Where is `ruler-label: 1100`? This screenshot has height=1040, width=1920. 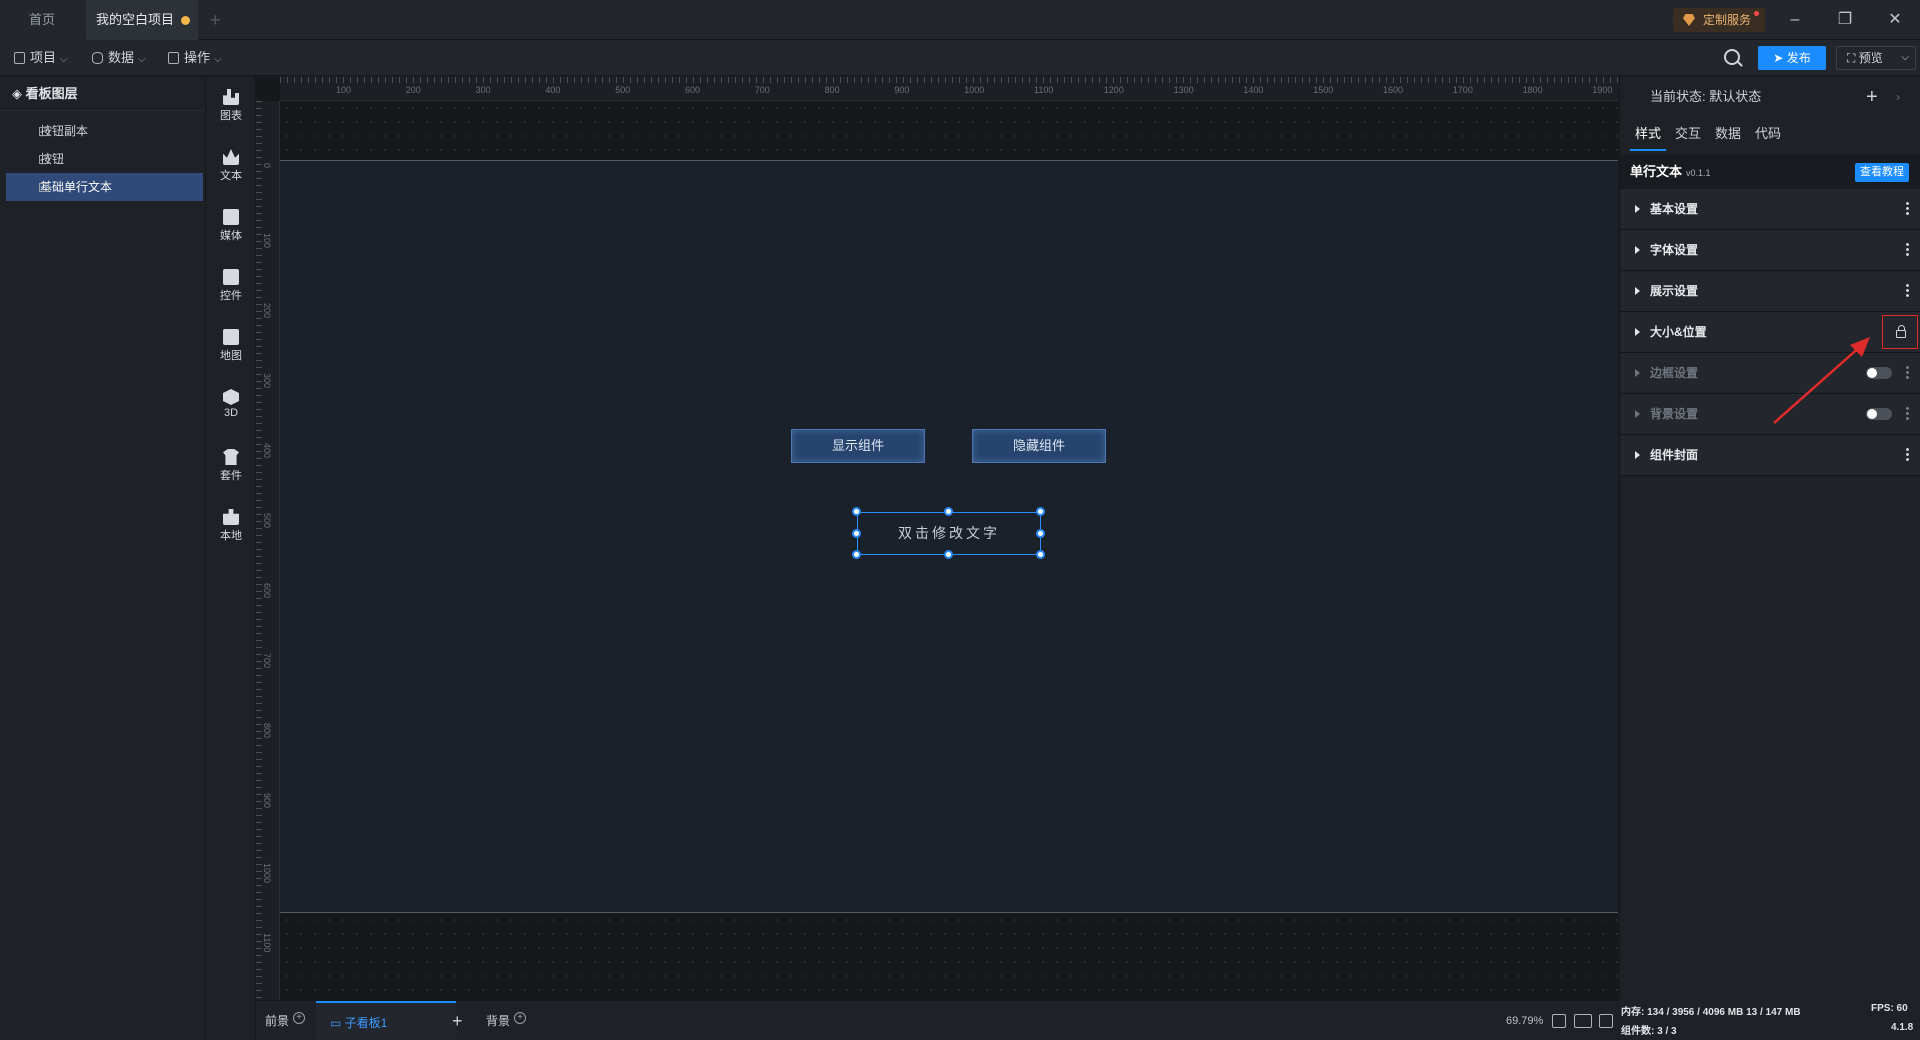
ruler-label: 1100 is located at coordinates (267, 943).